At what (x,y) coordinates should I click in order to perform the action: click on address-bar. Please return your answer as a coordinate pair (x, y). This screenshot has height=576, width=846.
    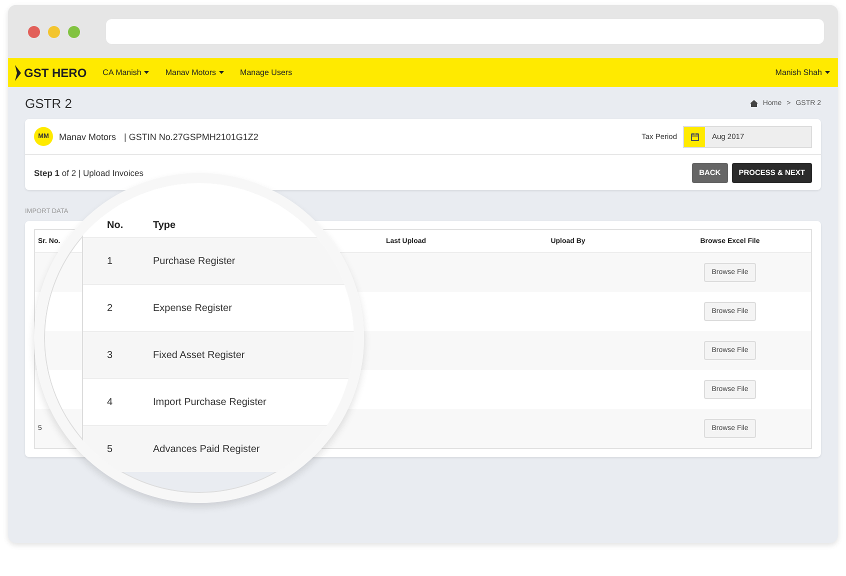
    Looking at the image, I should click on (465, 31).